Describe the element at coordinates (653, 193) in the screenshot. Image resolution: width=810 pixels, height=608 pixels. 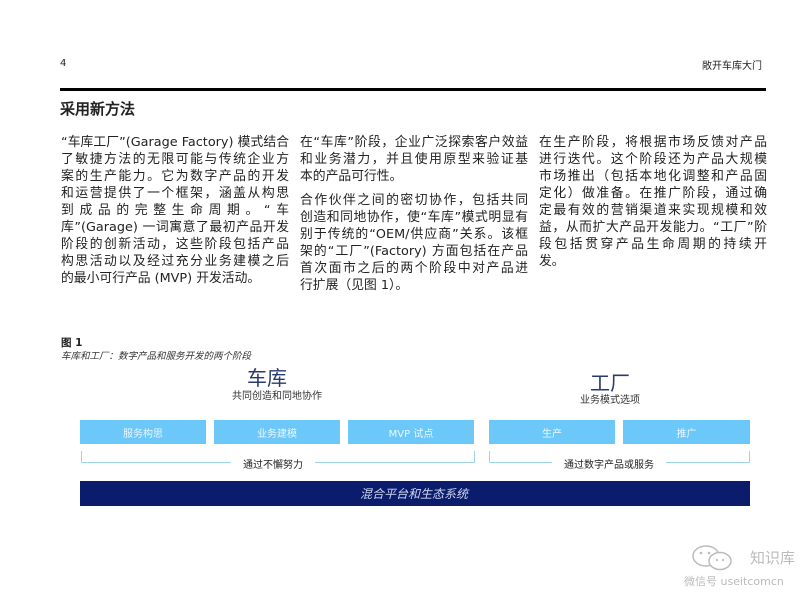
I see `body-text-line: 定化）做准备。在推广阶段，通过确` at that location.